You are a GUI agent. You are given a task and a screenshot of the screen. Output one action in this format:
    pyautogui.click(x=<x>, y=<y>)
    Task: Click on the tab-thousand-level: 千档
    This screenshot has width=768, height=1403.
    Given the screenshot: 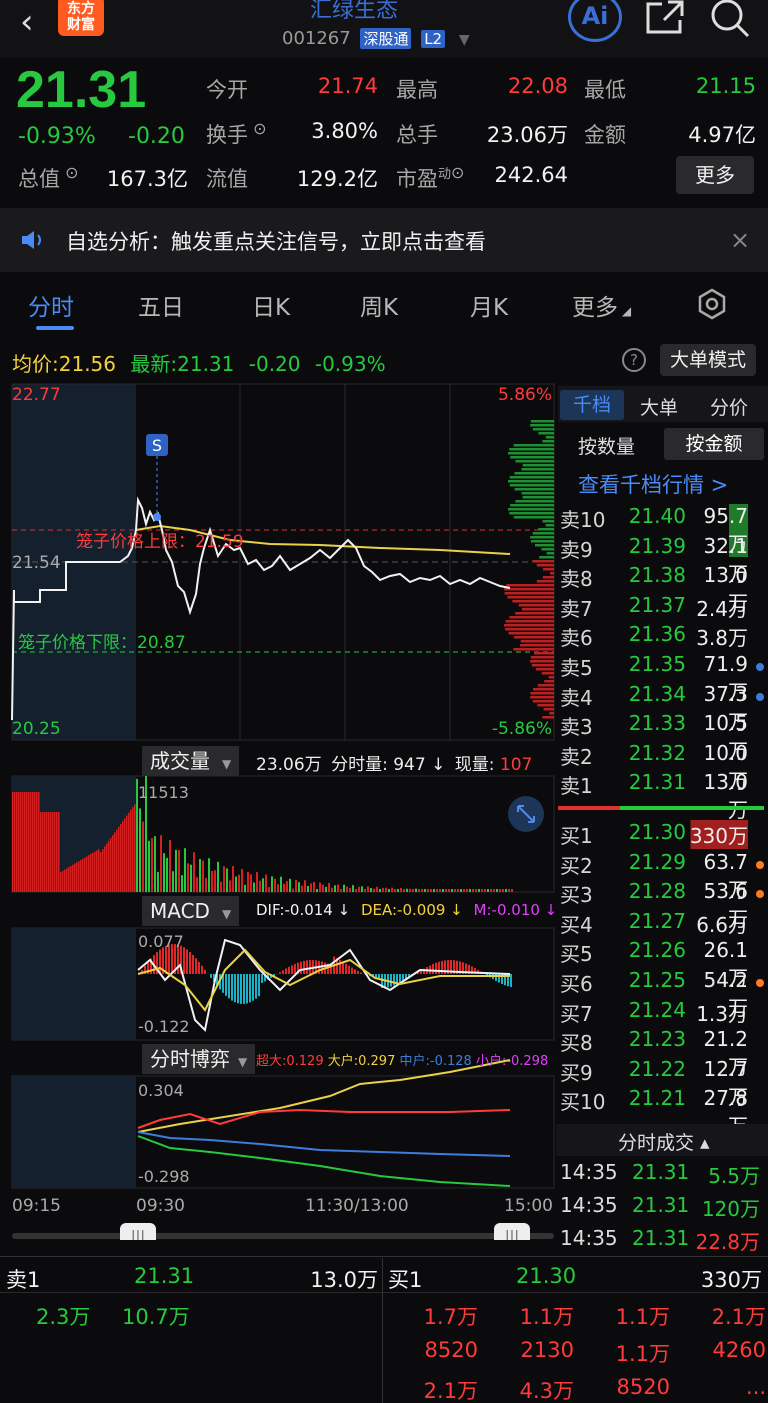 What is the action you would take?
    pyautogui.click(x=592, y=405)
    